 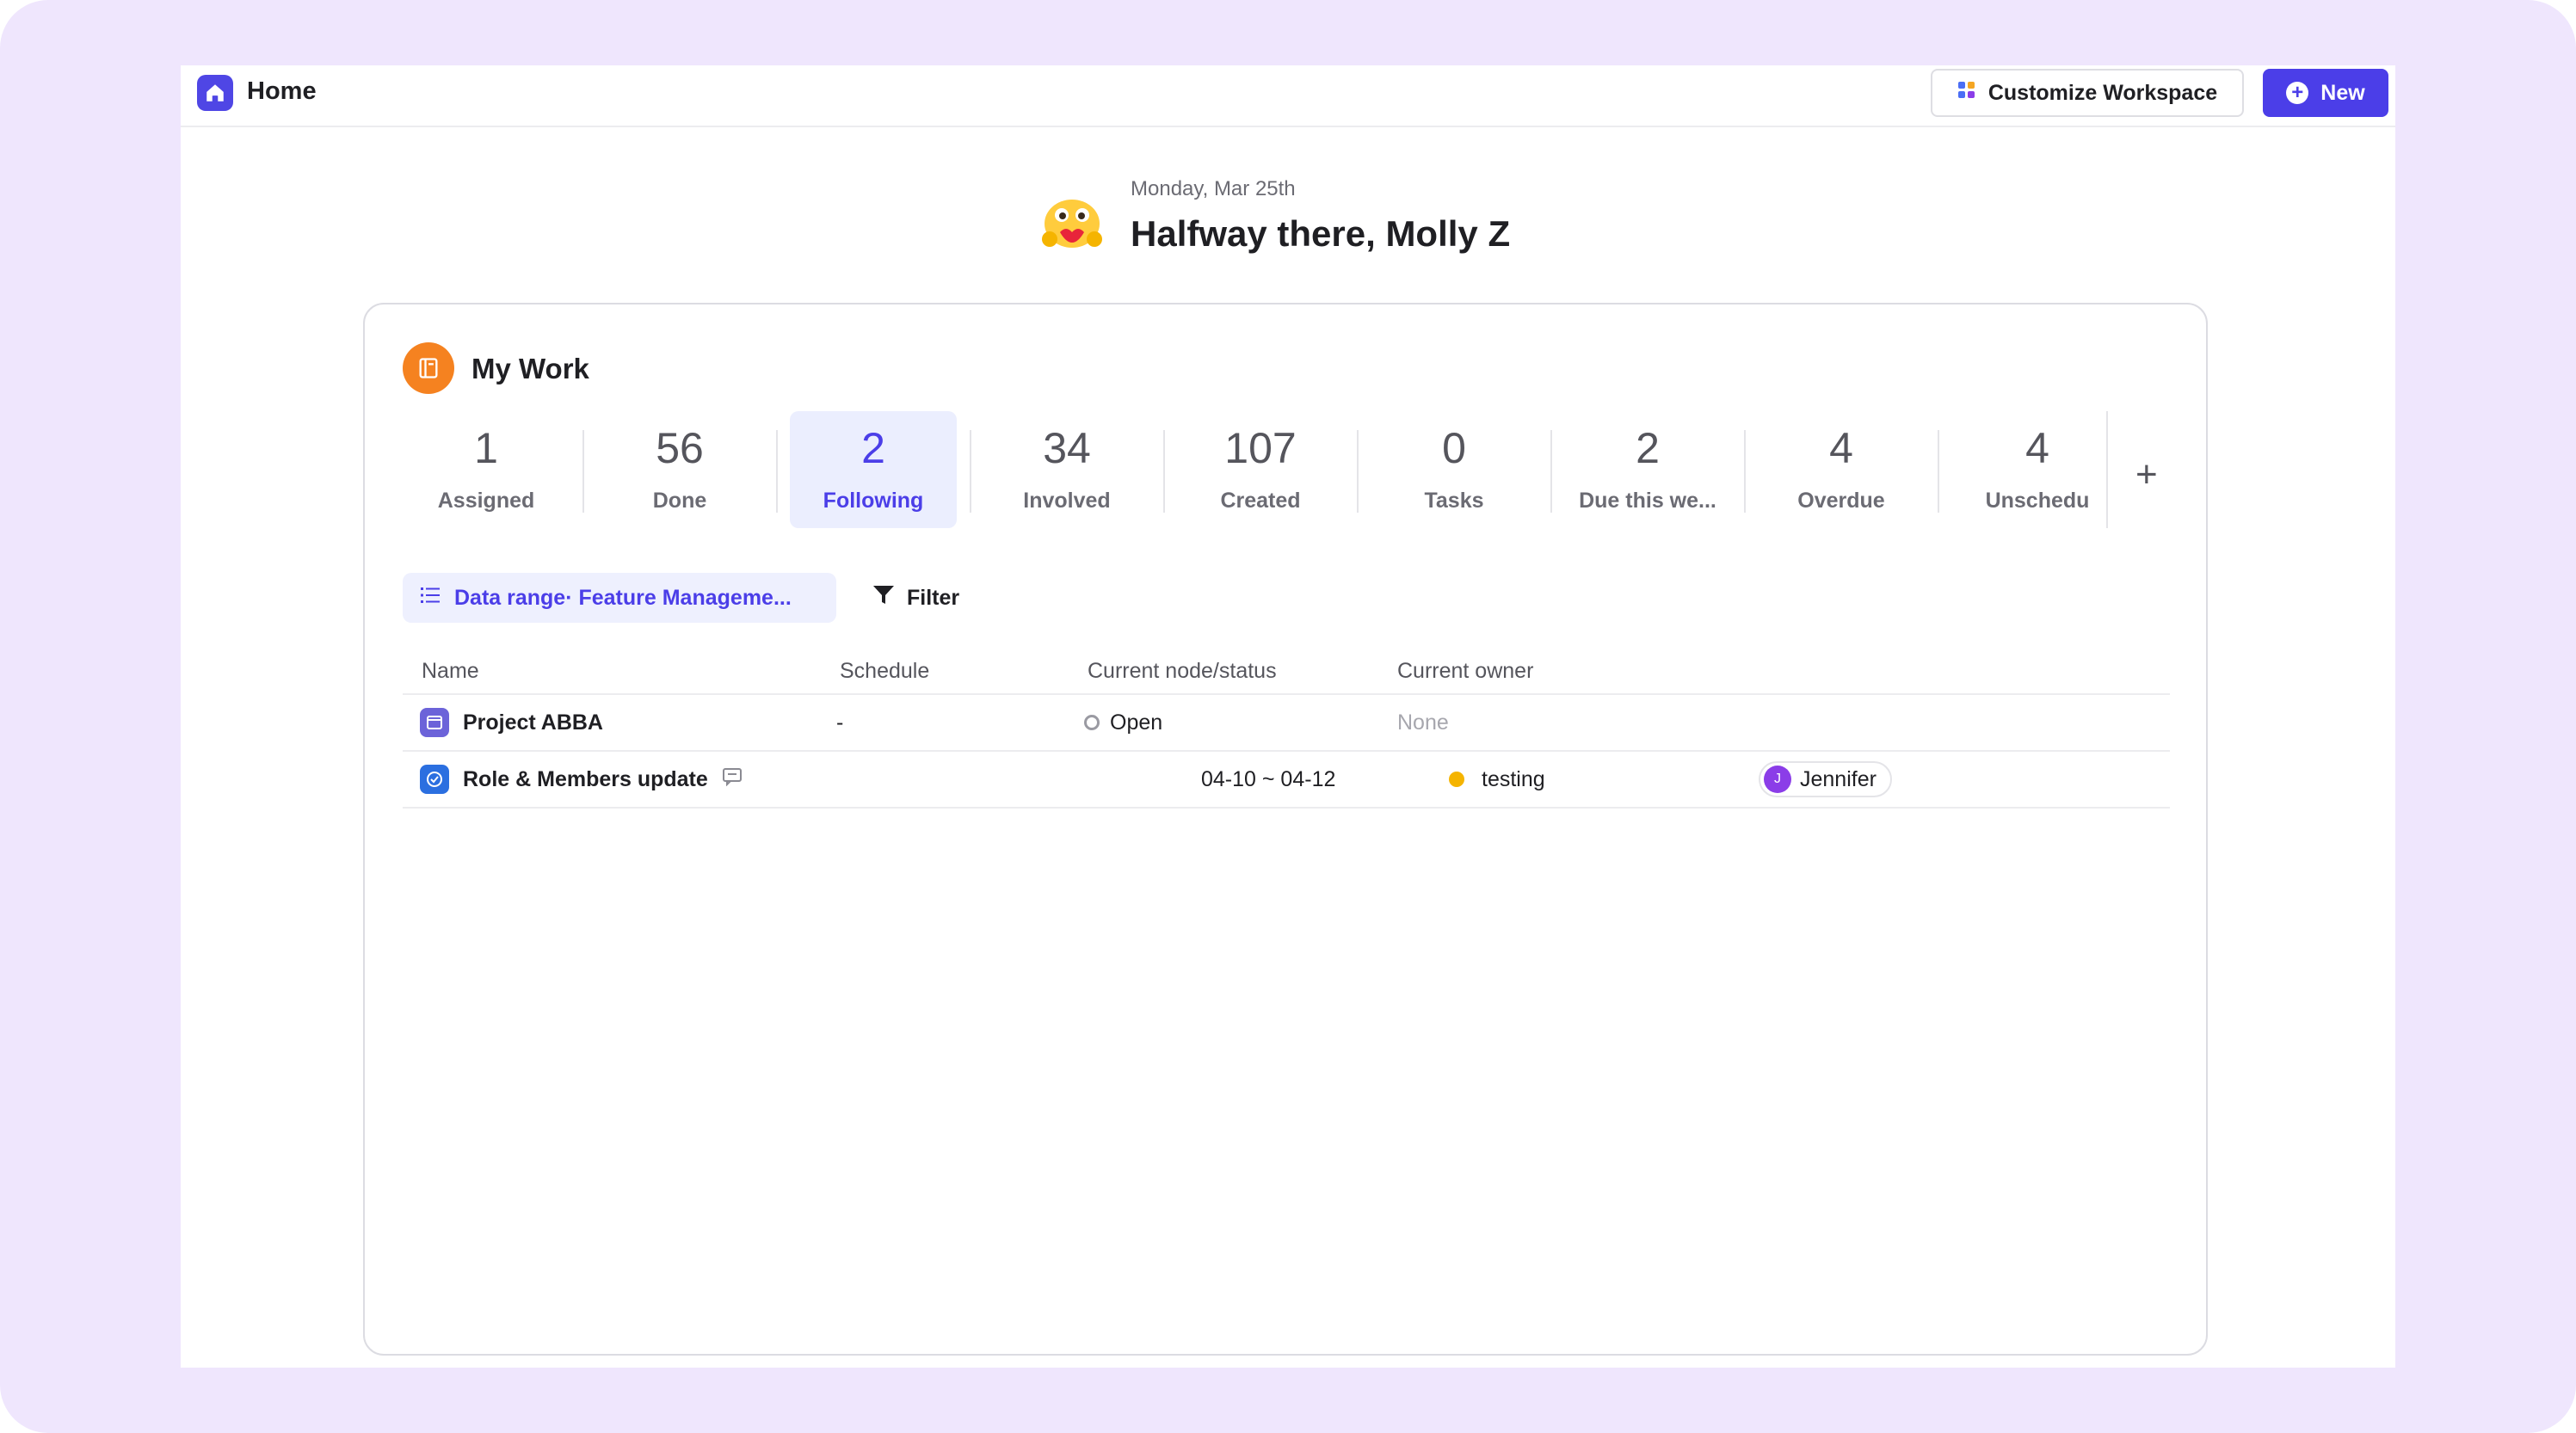 I want to click on stat-involved: 34 Involved, so click(x=1066, y=469).